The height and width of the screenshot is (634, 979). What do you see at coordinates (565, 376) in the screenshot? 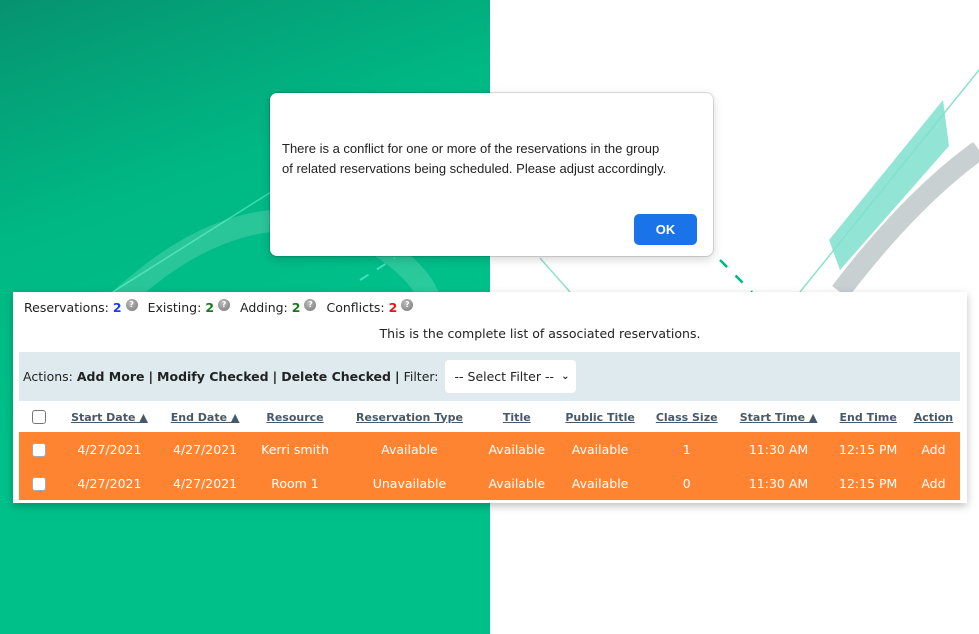
I see `chevron-down-icon: ⌄` at bounding box center [565, 376].